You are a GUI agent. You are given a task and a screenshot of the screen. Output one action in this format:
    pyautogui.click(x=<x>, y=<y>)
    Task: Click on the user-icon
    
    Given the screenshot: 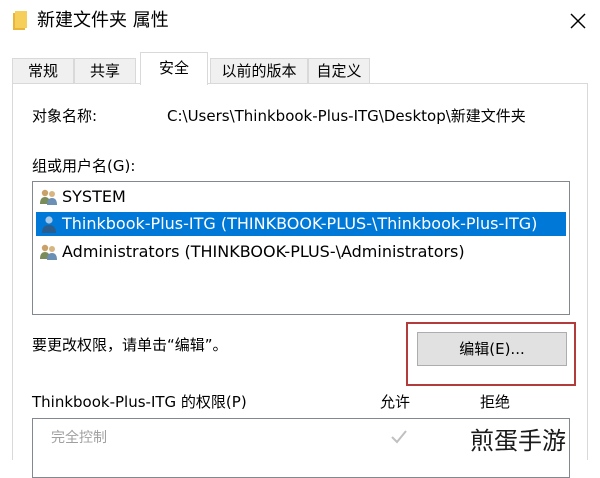 What is the action you would take?
    pyautogui.click(x=49, y=224)
    